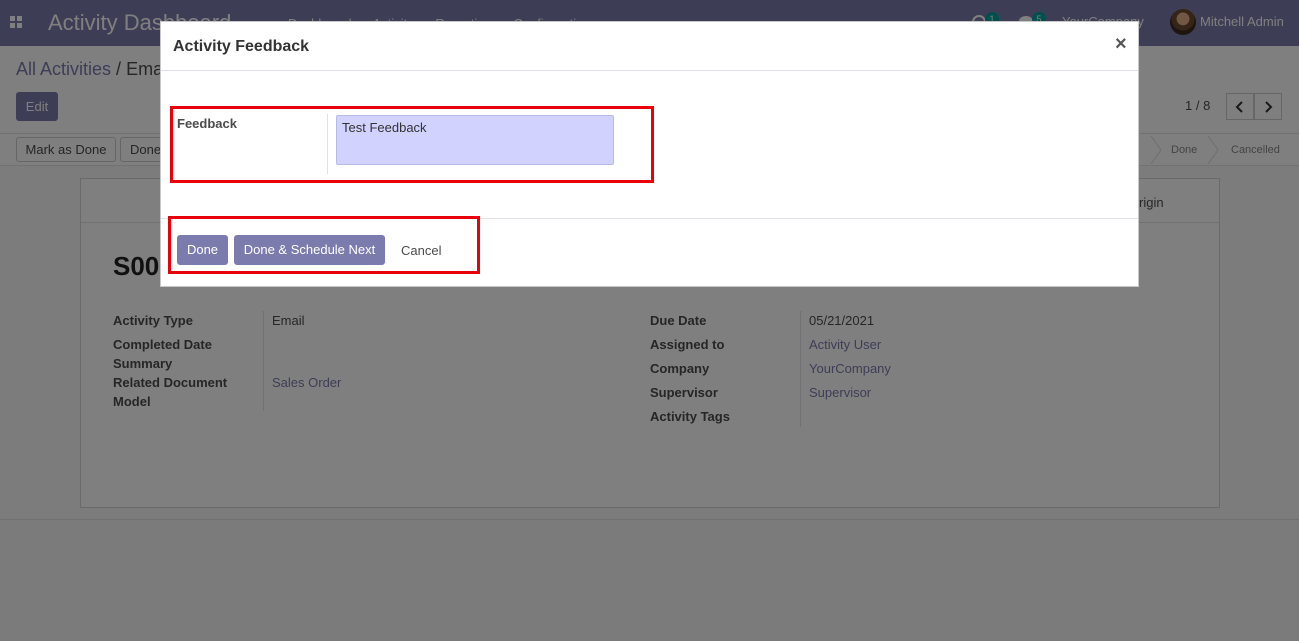  What do you see at coordinates (649, 70) in the screenshot?
I see `dialog-header-divider` at bounding box center [649, 70].